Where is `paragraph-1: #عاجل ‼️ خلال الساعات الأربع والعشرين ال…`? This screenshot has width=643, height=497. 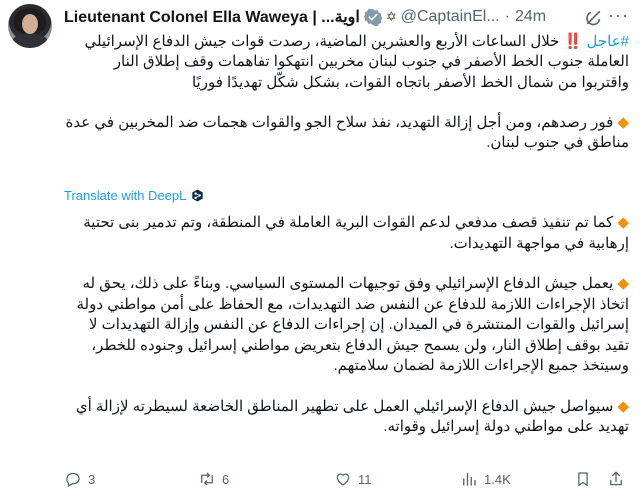 paragraph-1: #عاجل ‼️ خلال الساعات الأربع والعشرين ال… is located at coordinates (346, 62).